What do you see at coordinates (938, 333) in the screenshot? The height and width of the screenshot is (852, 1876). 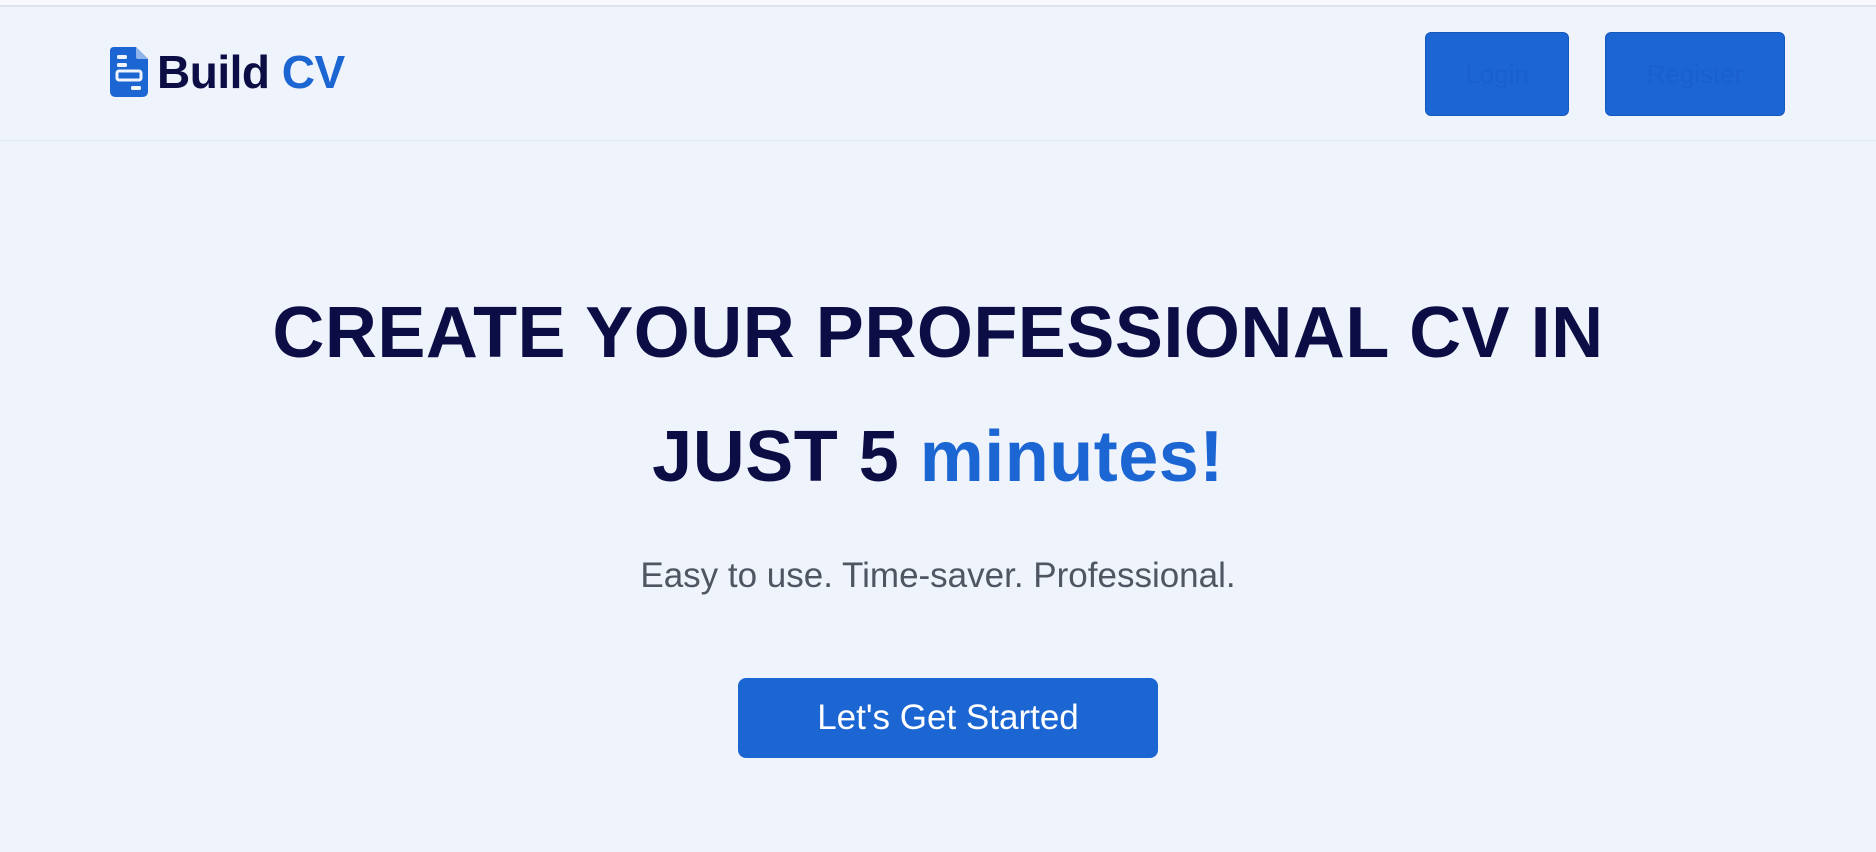 I see `hero-heading-line-1: CREATE YOUR PROFESSIONAL CV IN` at bounding box center [938, 333].